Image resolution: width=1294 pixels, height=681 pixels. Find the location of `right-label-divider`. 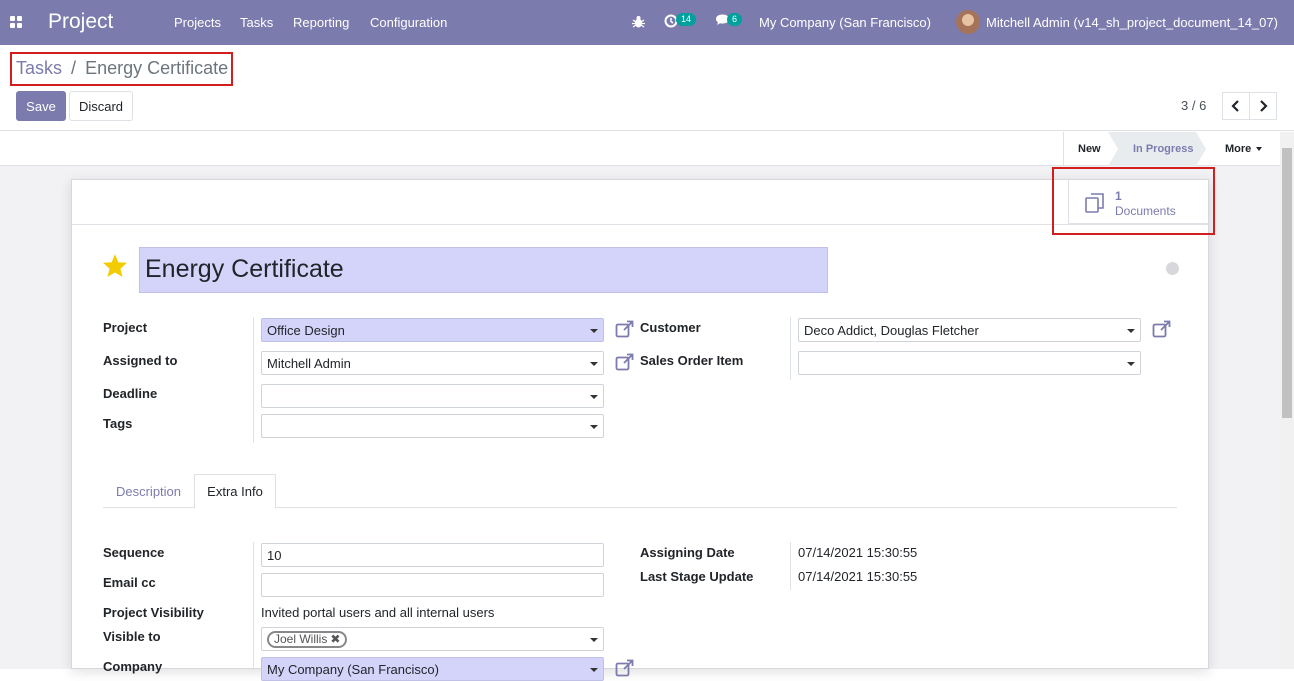

right-label-divider is located at coordinates (790, 348).